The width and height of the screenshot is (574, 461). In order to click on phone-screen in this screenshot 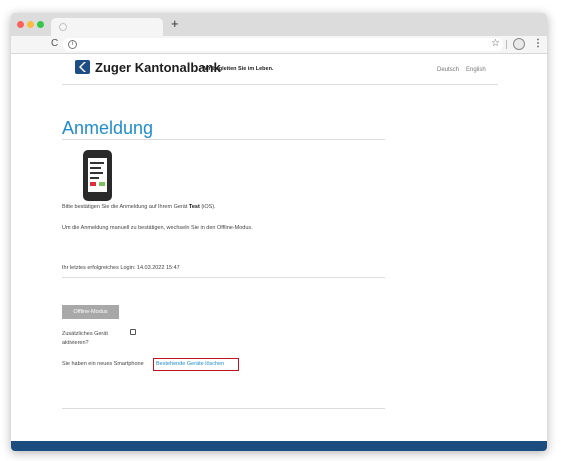, I will do `click(97, 175)`.